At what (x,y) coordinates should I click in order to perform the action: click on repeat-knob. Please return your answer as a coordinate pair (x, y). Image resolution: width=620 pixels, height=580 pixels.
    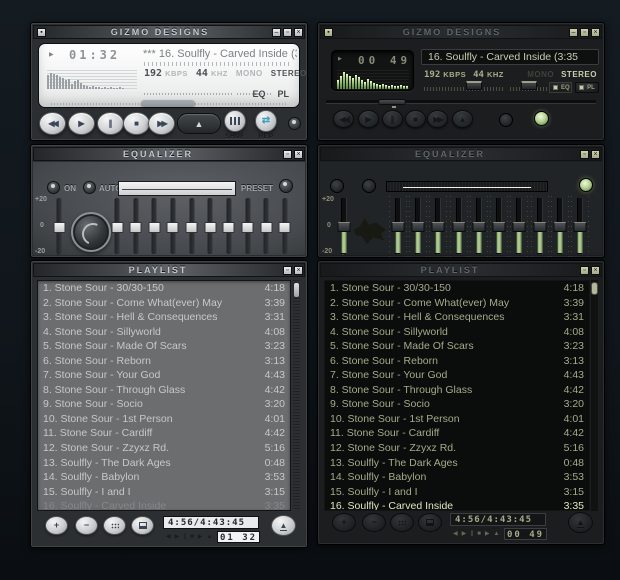
    Looking at the image, I should click on (541, 118).